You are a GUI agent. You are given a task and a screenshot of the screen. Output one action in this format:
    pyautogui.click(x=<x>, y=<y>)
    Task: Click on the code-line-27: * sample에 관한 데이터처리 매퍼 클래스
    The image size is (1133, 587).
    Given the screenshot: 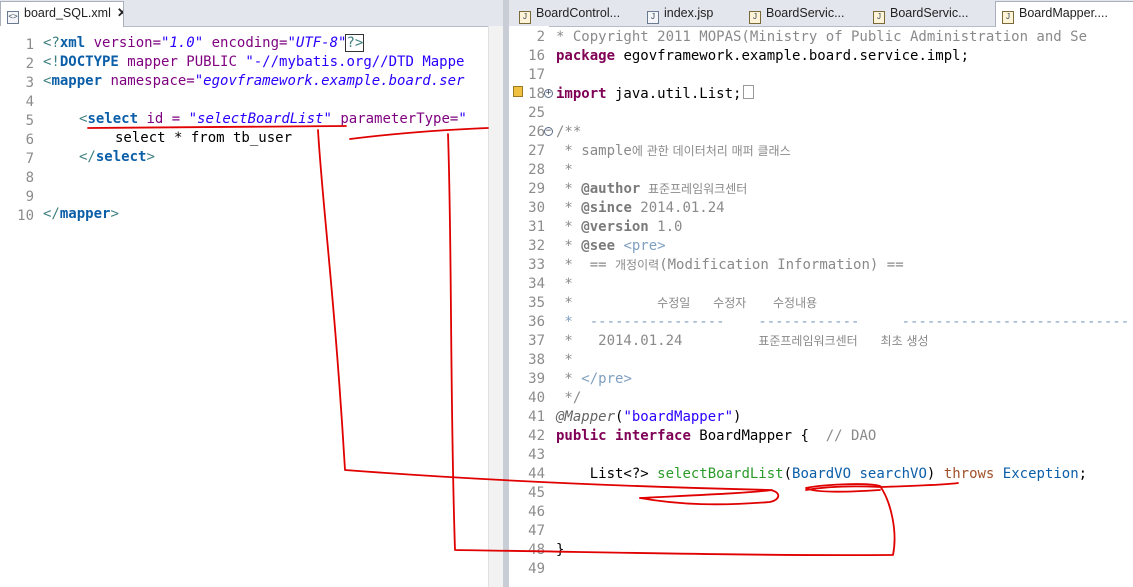 What is the action you would take?
    pyautogui.click(x=673, y=151)
    